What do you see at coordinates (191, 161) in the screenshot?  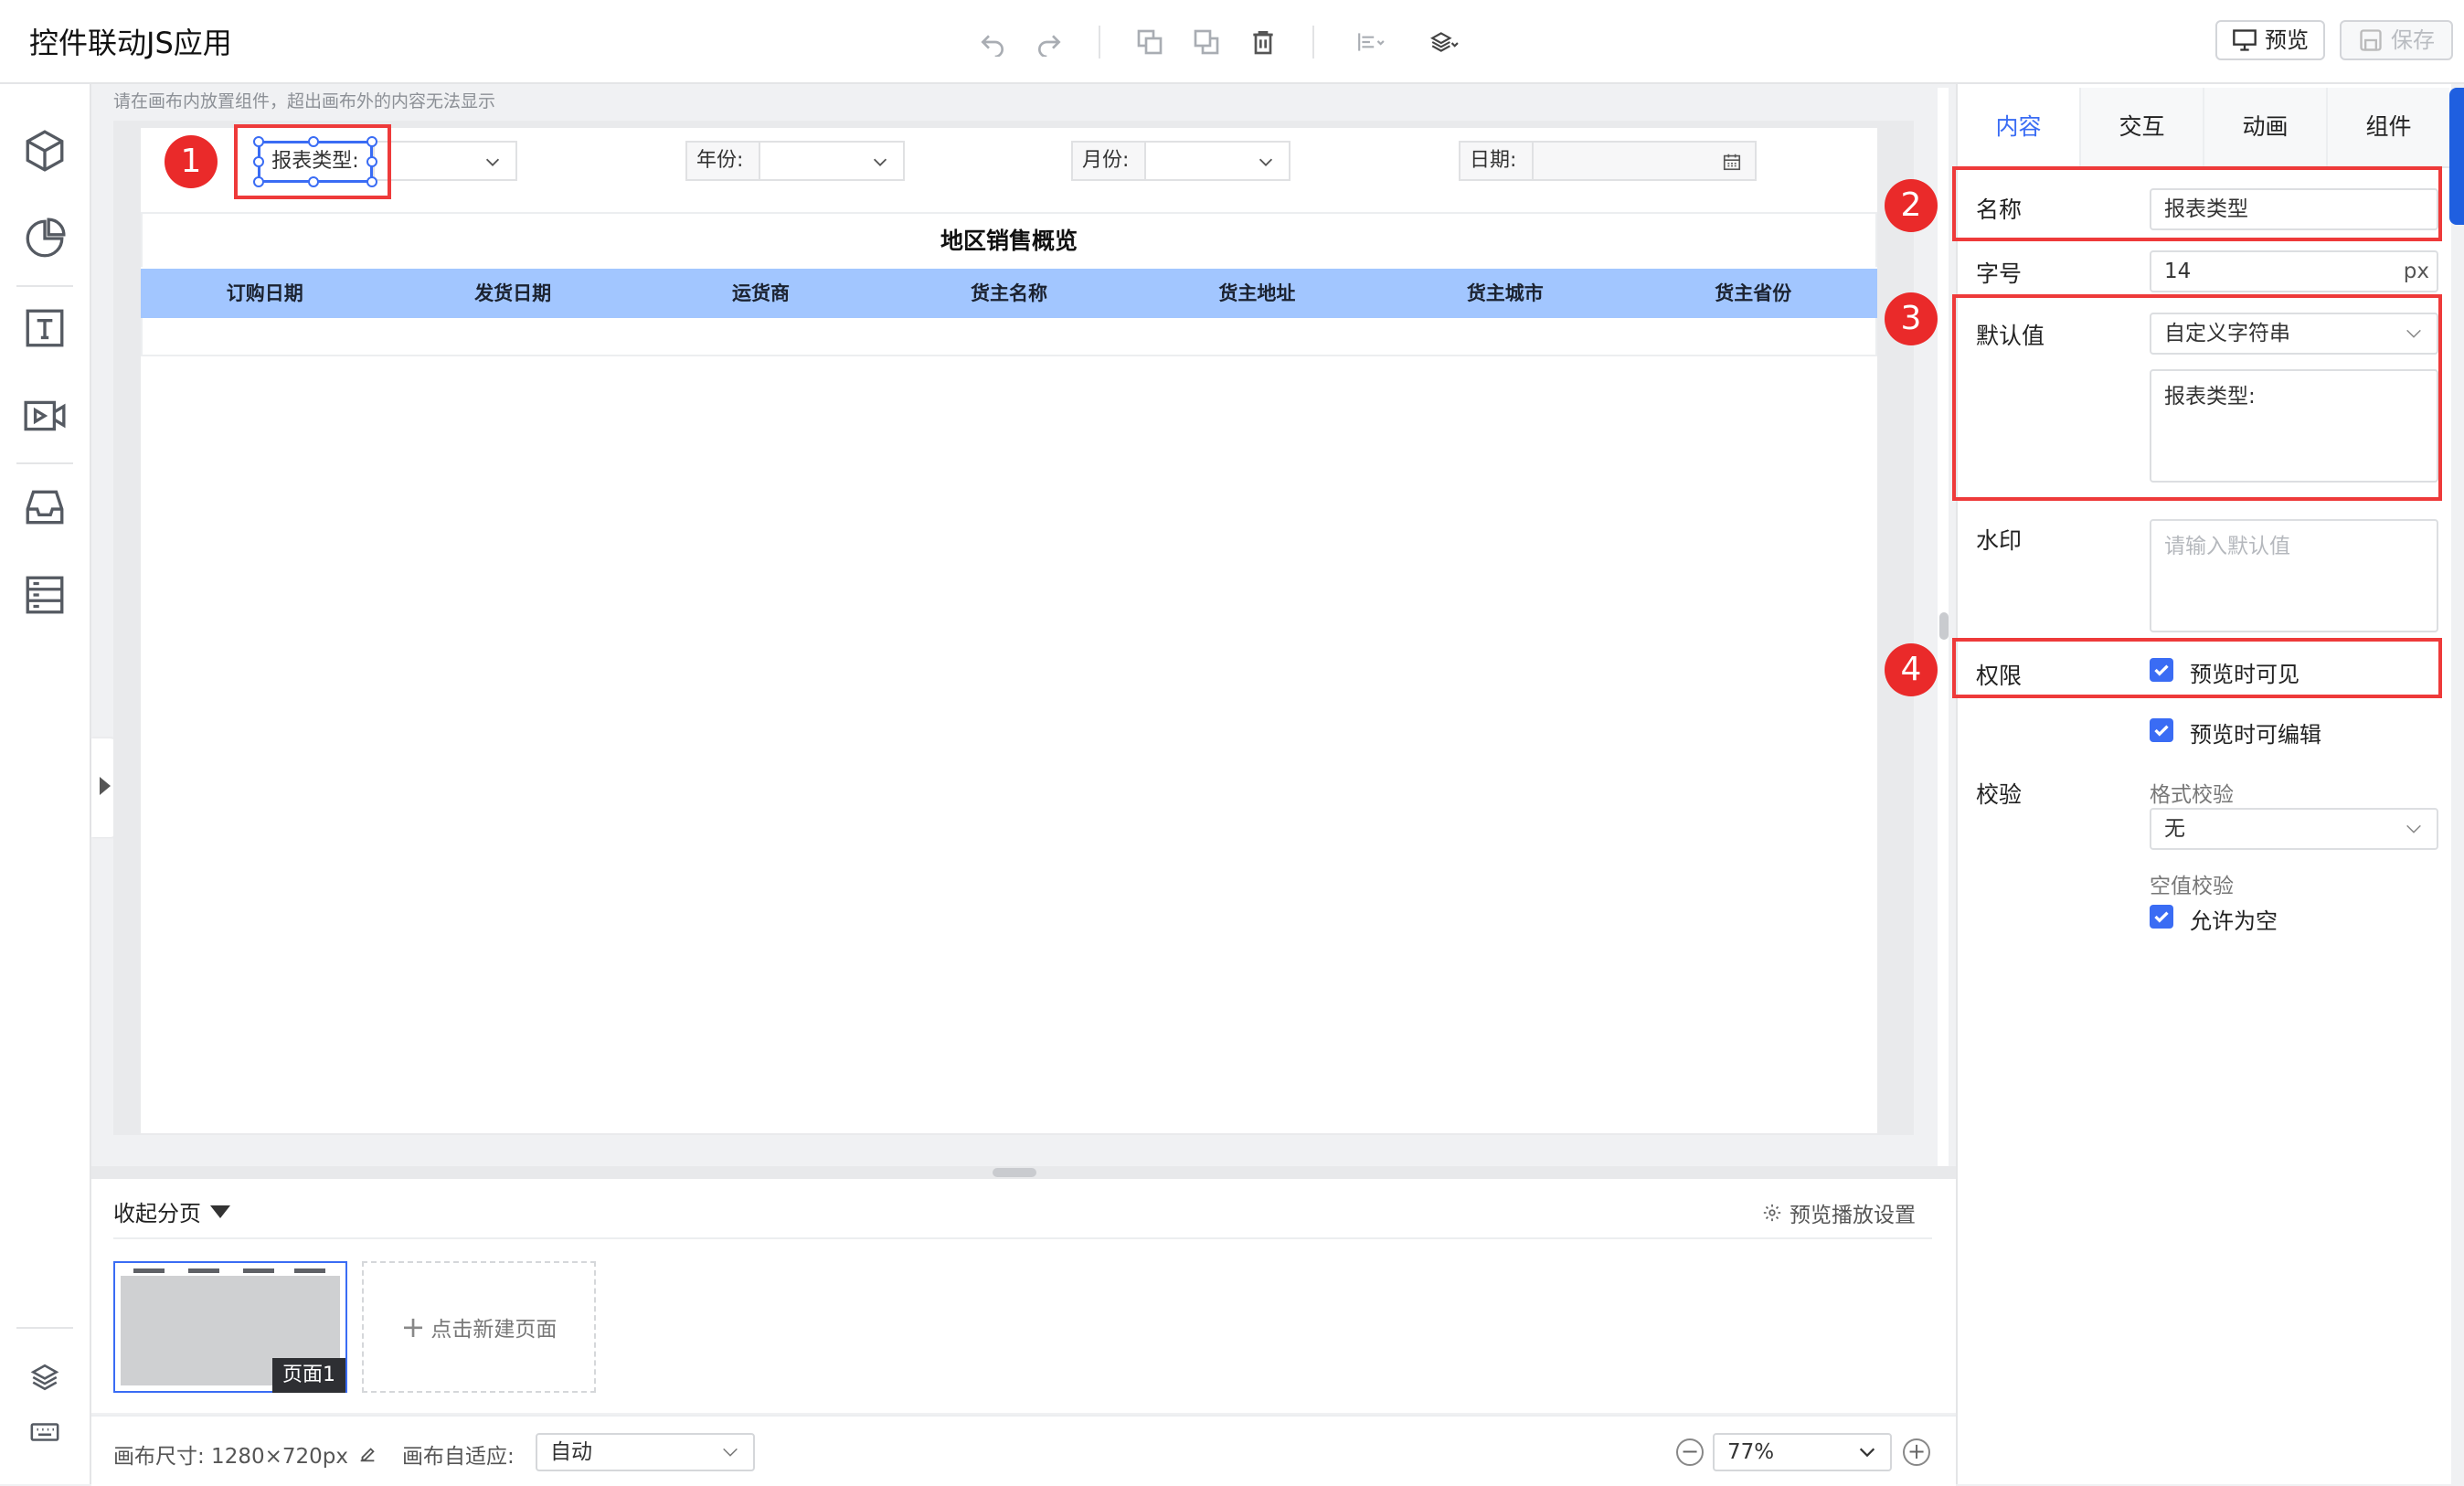 I see `step-badge-1: 1` at bounding box center [191, 161].